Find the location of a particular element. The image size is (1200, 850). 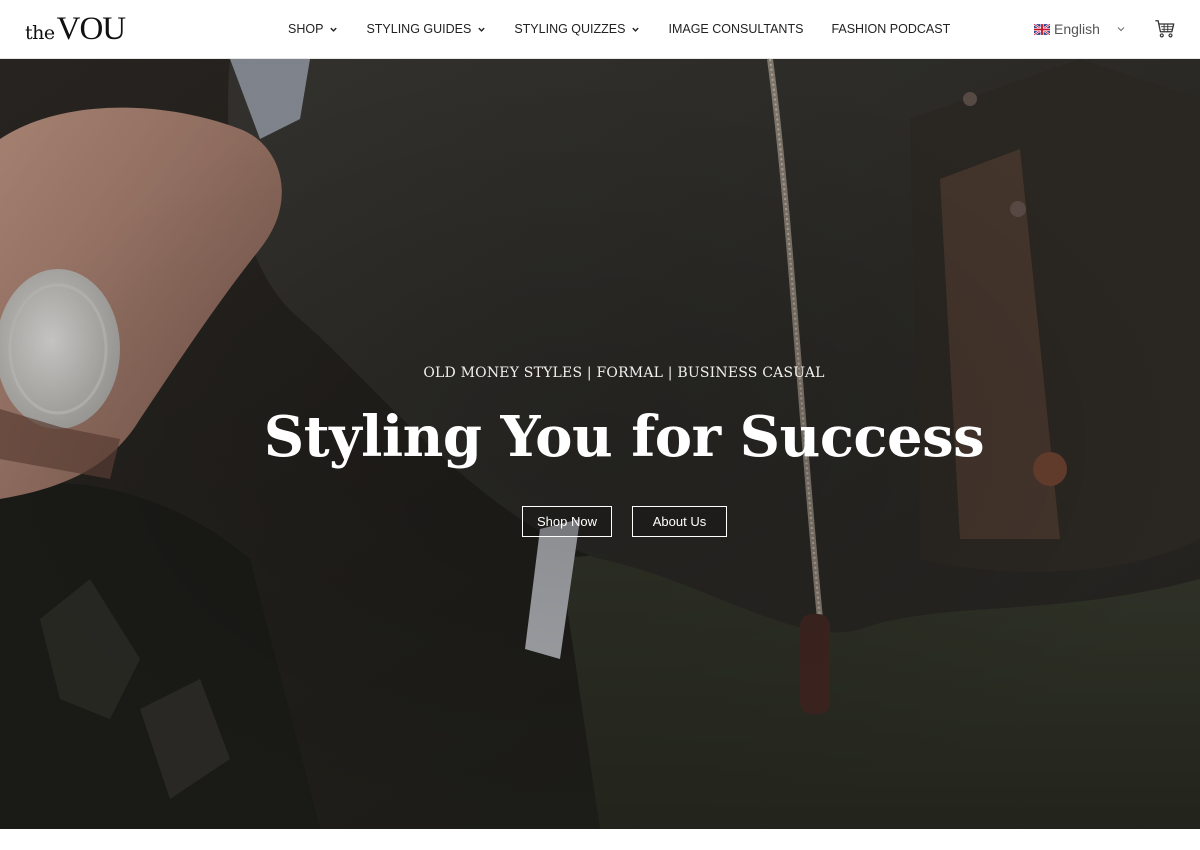

uk-flag-icon is located at coordinates (1042, 29).